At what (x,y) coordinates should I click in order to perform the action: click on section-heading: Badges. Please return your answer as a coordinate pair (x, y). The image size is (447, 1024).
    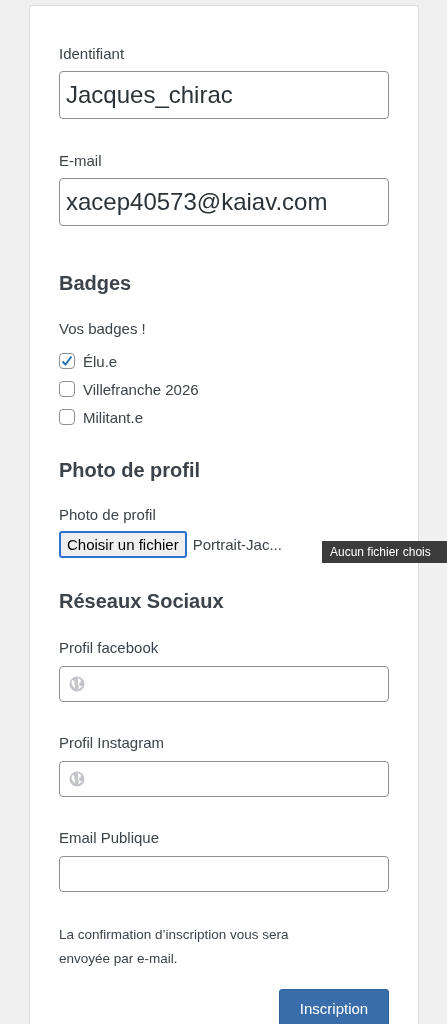
    Looking at the image, I should click on (95, 283).